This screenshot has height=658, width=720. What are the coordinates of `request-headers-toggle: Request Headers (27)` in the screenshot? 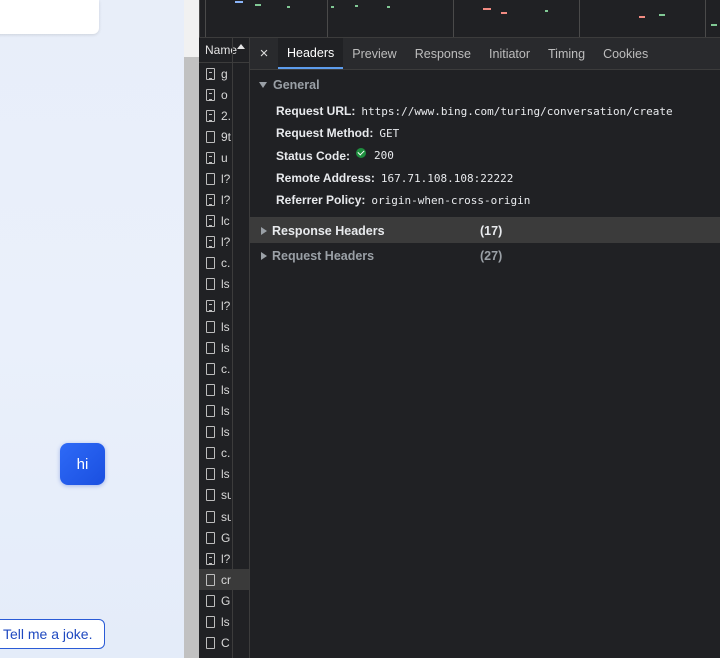 It's located at (485, 255).